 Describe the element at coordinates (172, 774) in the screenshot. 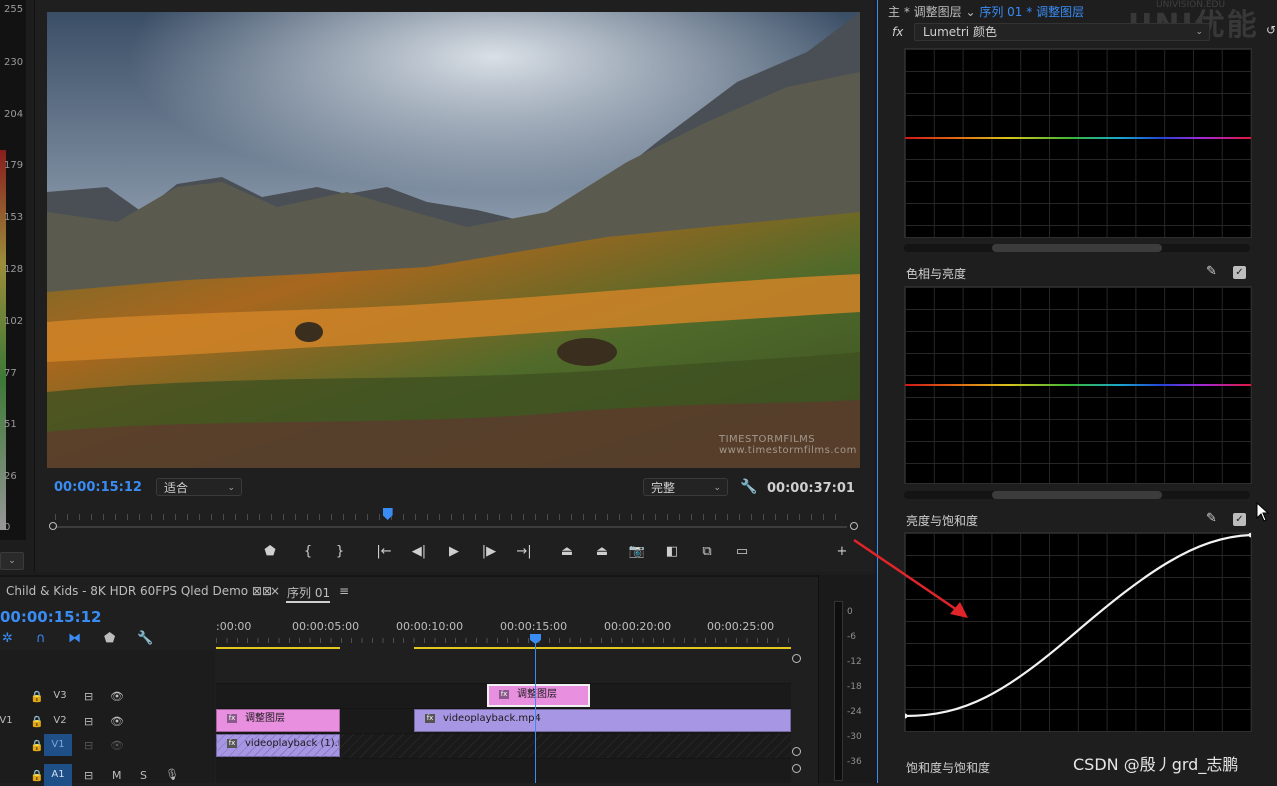

I see `microphone-icon: 🎙` at that location.